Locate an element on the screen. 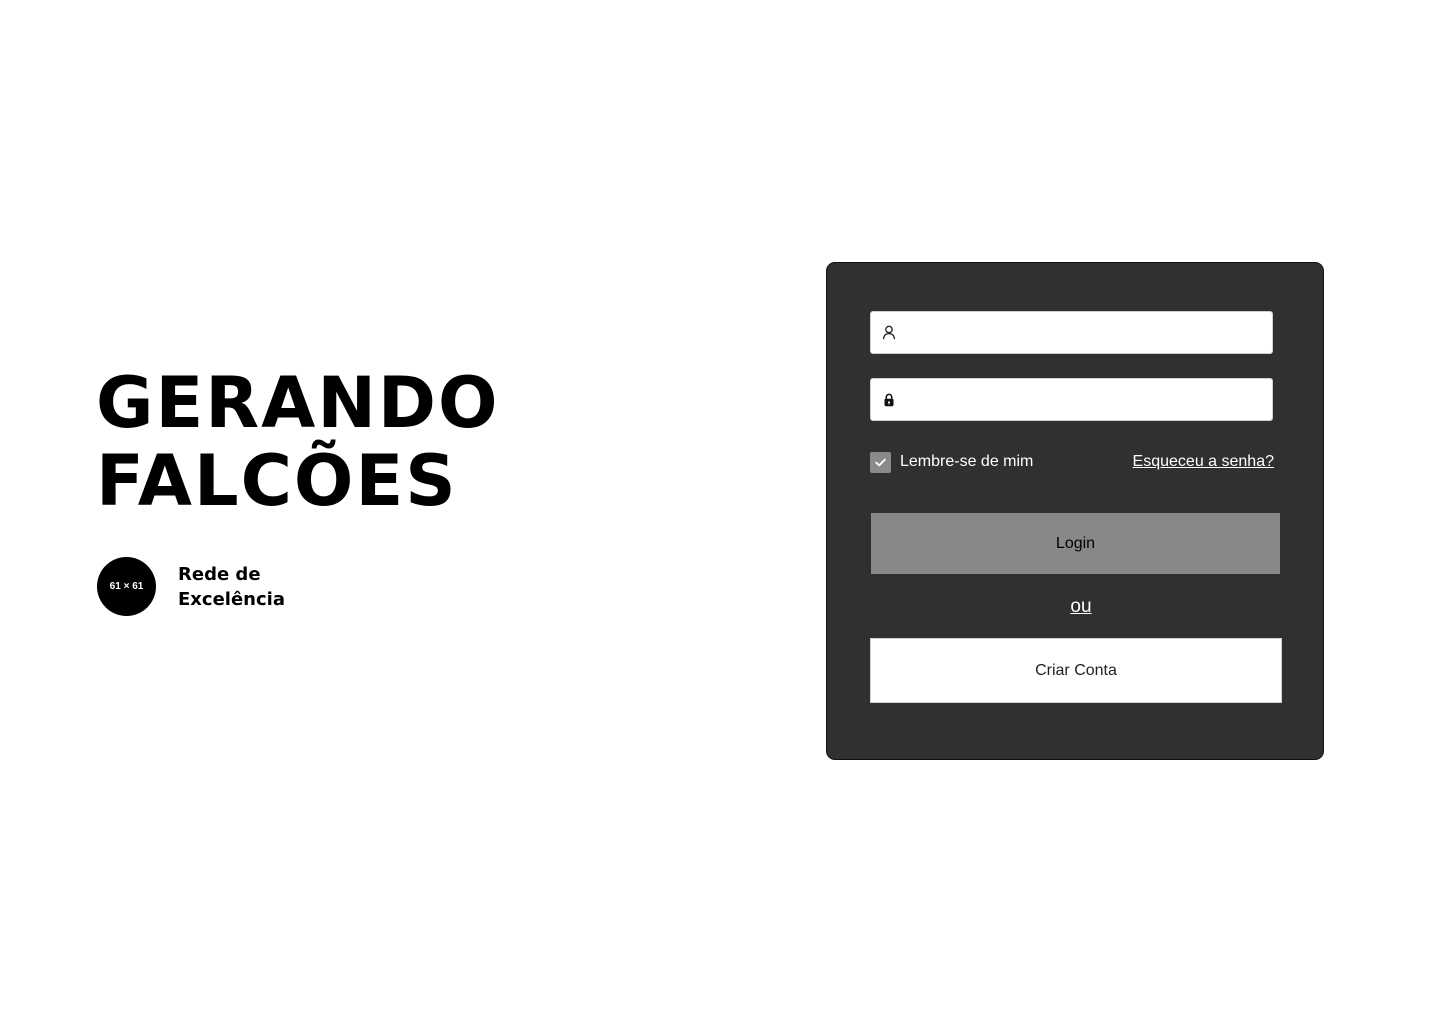 The image size is (1440, 1024). password-field is located at coordinates (1071, 399).